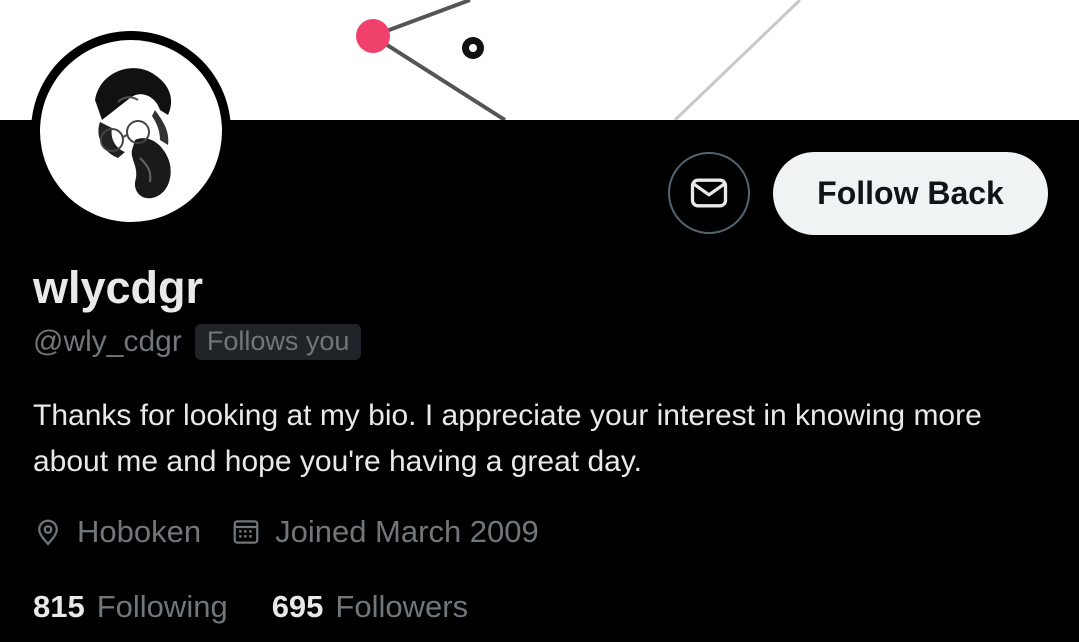 Image resolution: width=1079 pixels, height=642 pixels. What do you see at coordinates (402, 606) in the screenshot?
I see `followers-label: Followers` at bounding box center [402, 606].